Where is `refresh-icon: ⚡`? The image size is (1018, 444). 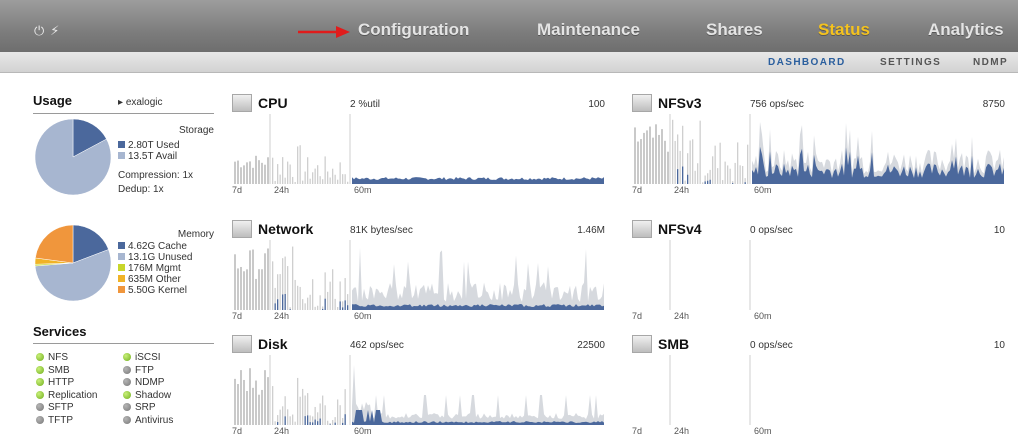
refresh-icon: ⚡ is located at coordinates (57, 31).